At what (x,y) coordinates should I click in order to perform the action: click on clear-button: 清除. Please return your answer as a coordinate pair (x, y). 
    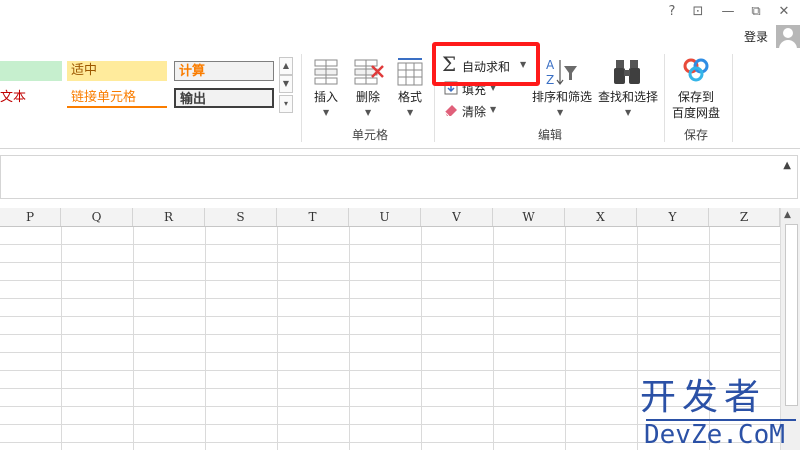
    Looking at the image, I should click on (474, 111).